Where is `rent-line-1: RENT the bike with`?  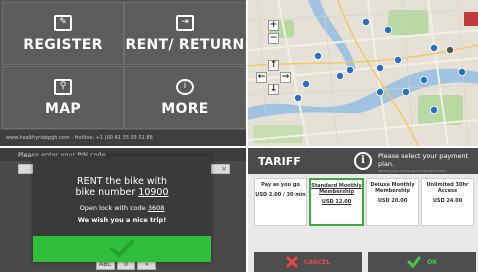 rent-line-1: RENT the bike with is located at coordinates (122, 181).